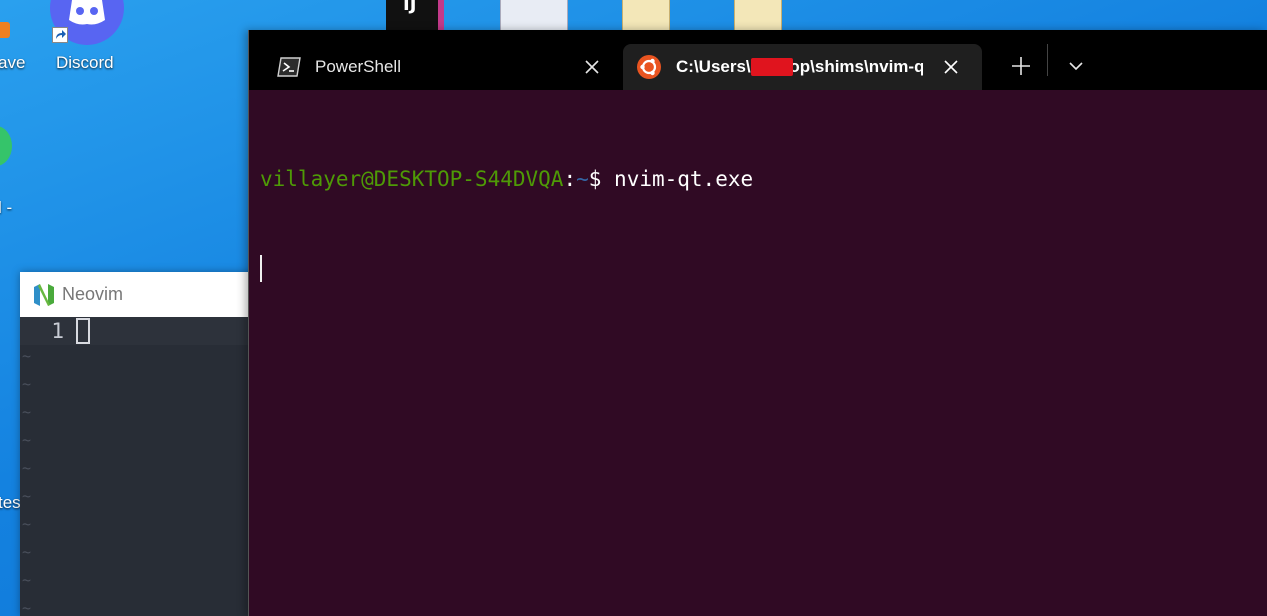  I want to click on ubuntu-icon, so click(649, 67).